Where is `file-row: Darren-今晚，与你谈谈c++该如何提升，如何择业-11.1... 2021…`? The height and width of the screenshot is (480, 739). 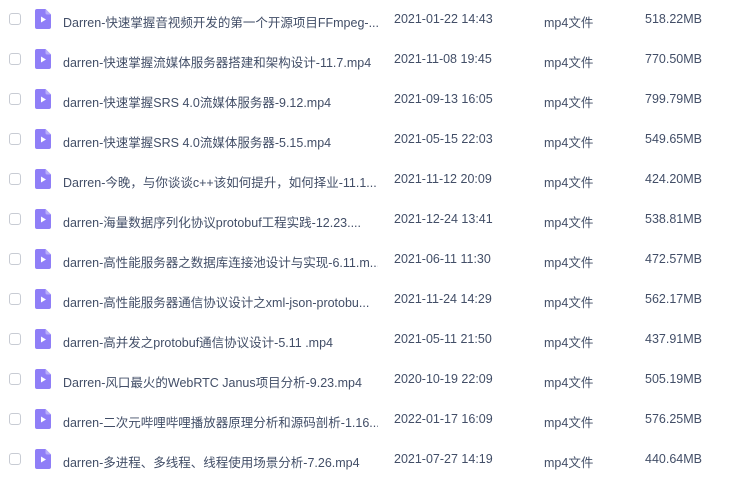
file-row: Darren-今晚，与你谈谈c++该如何提升，如何择业-11.1... 2021… is located at coordinates (369, 180).